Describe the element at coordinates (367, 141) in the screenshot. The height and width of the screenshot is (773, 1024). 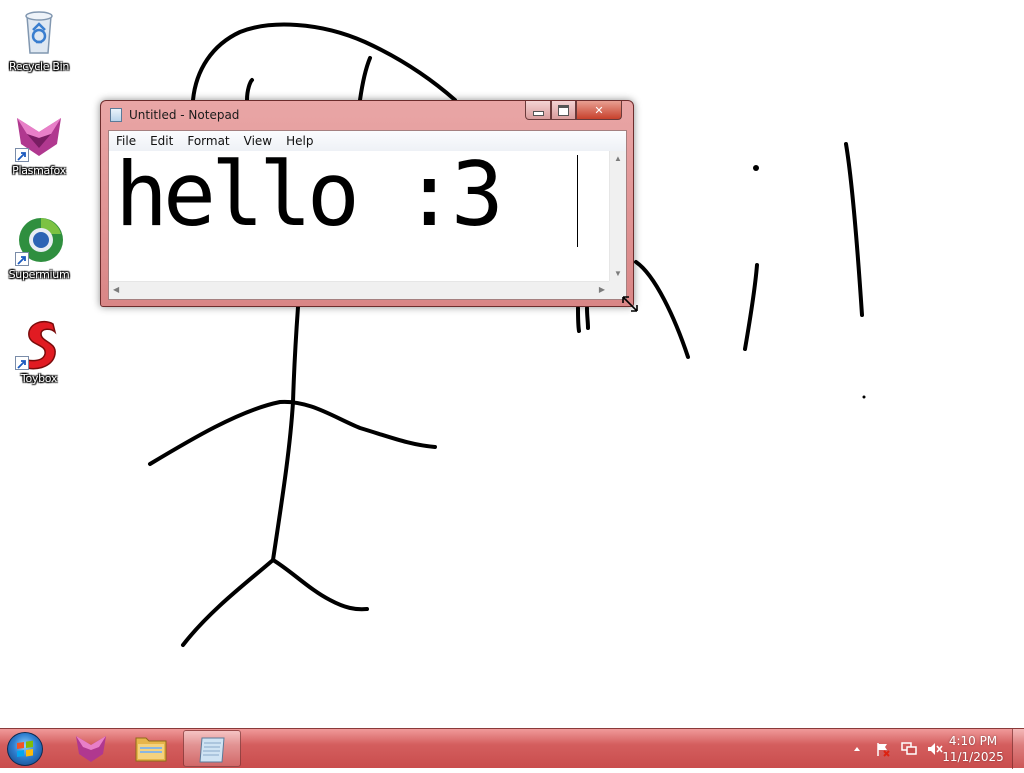
I see `menu-bar: File Edit Format View Help` at that location.